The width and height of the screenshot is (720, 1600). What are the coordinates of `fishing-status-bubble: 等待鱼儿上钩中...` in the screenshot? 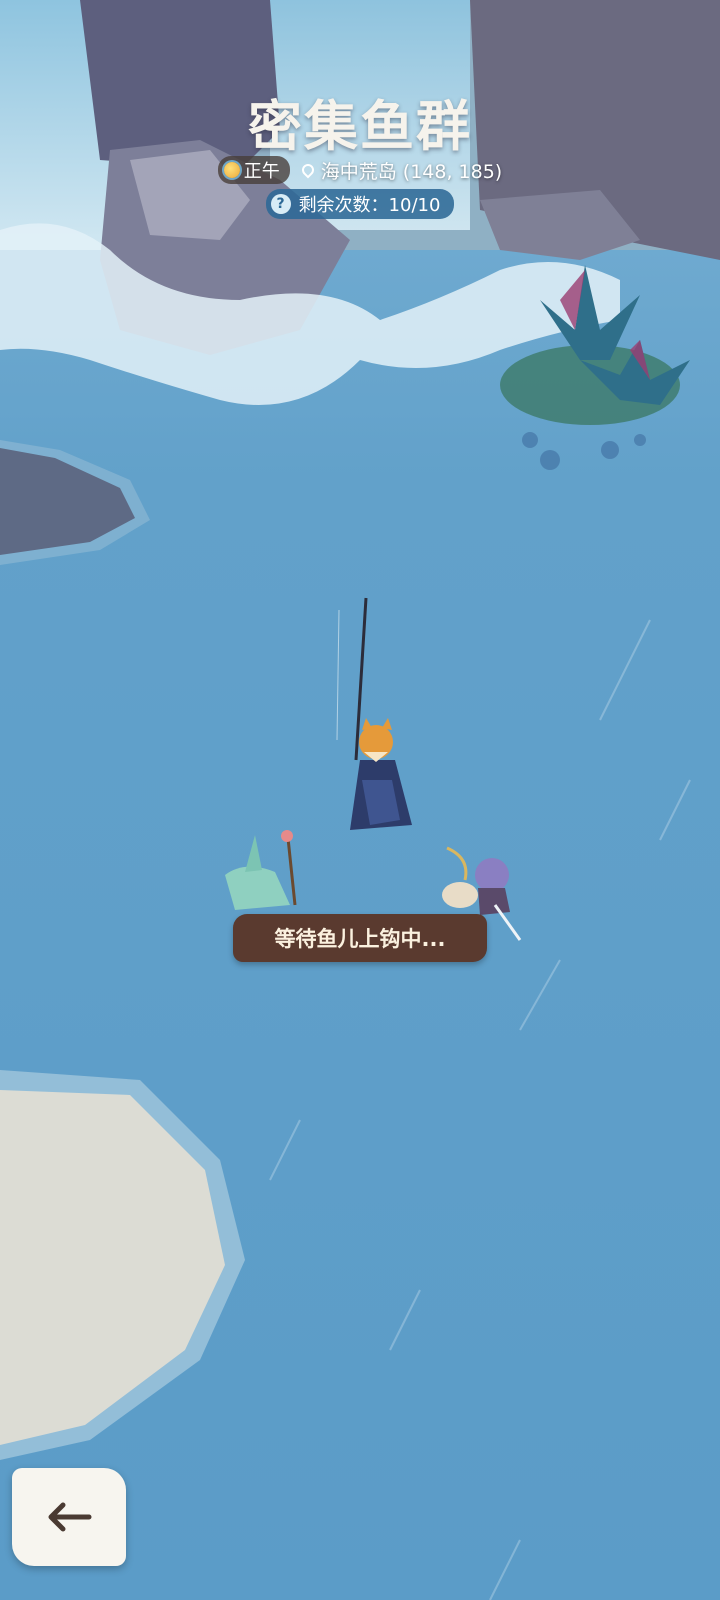 It's located at (360, 938).